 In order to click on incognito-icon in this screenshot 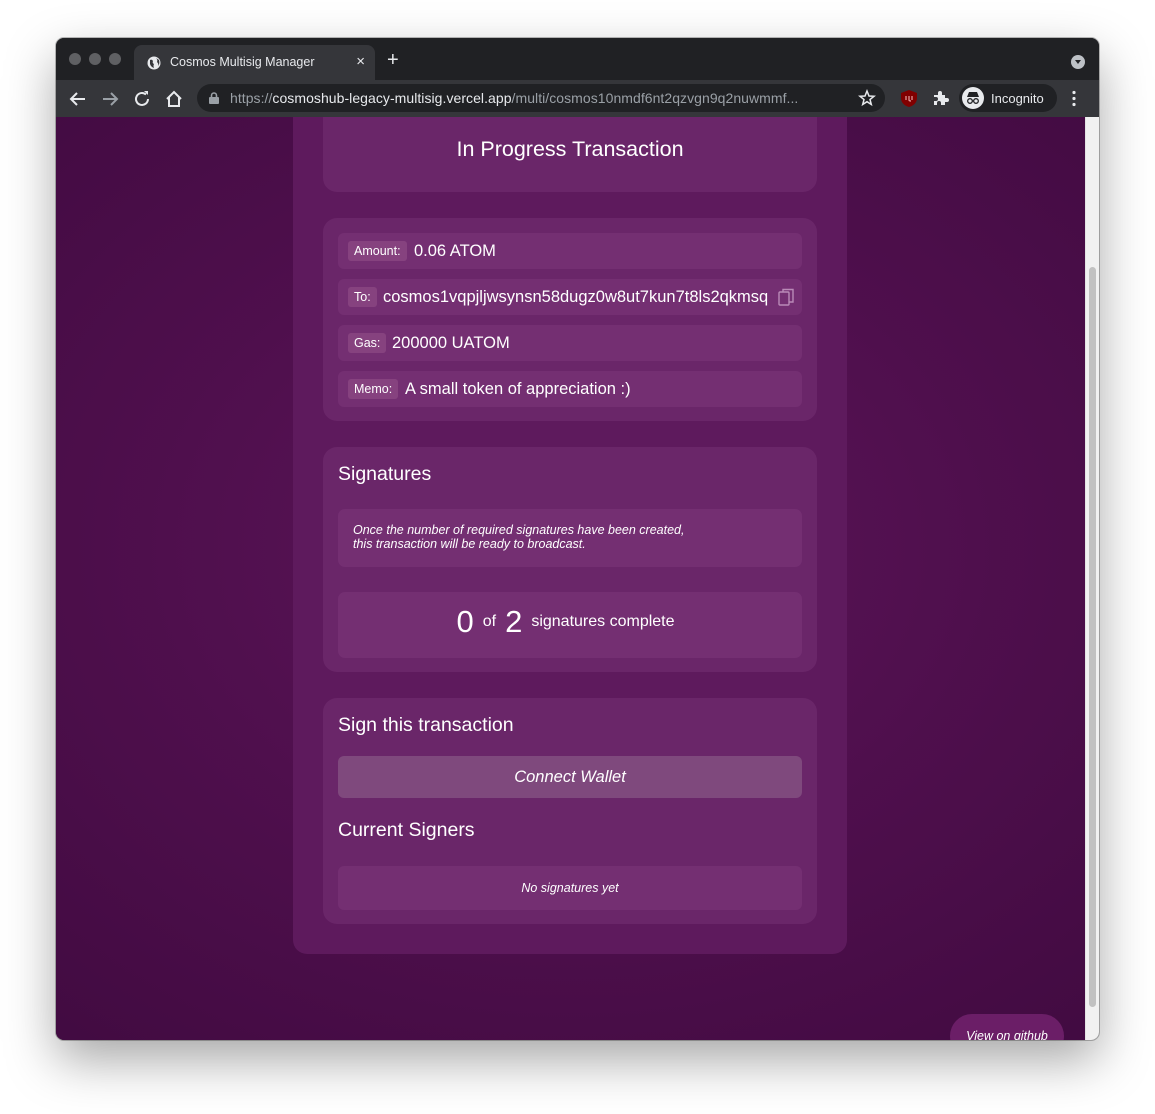, I will do `click(973, 98)`.